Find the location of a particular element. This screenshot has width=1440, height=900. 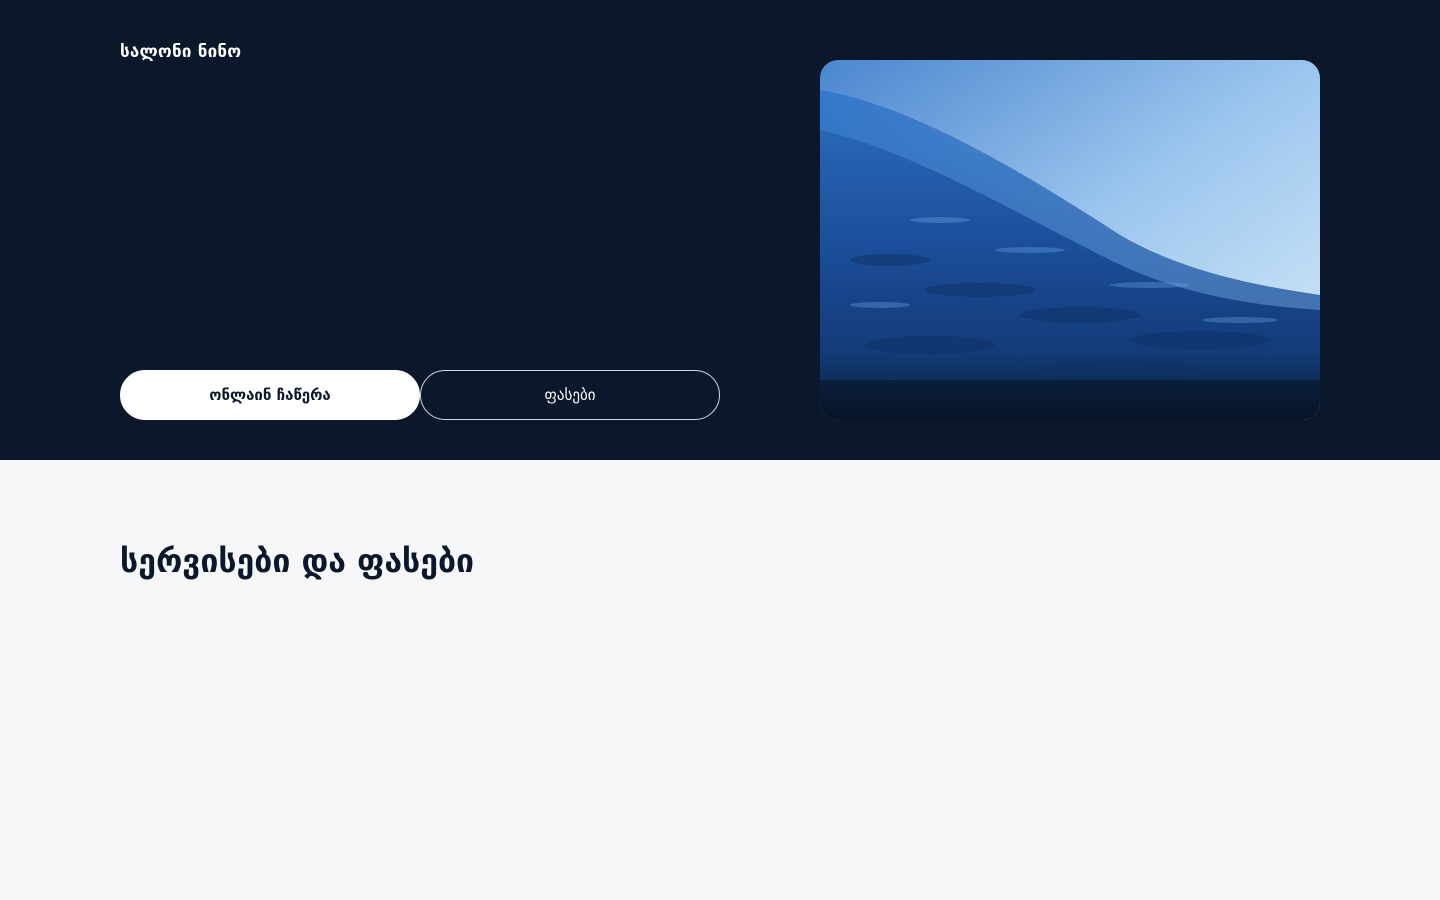

hero-image-ocean-wave is located at coordinates (1070, 240).